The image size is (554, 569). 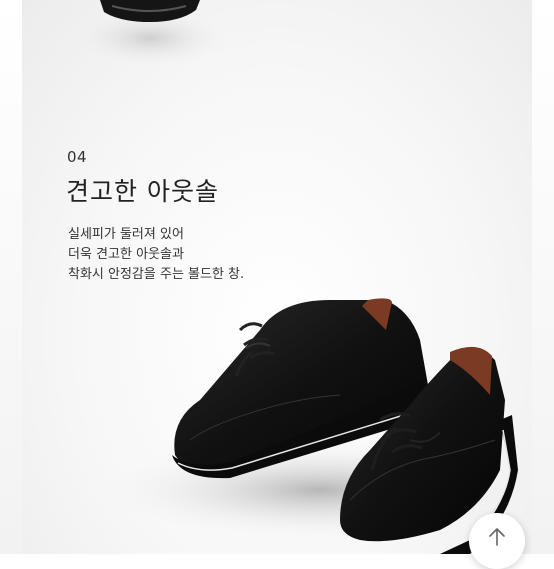 I want to click on scroll-top-button, so click(x=497, y=541).